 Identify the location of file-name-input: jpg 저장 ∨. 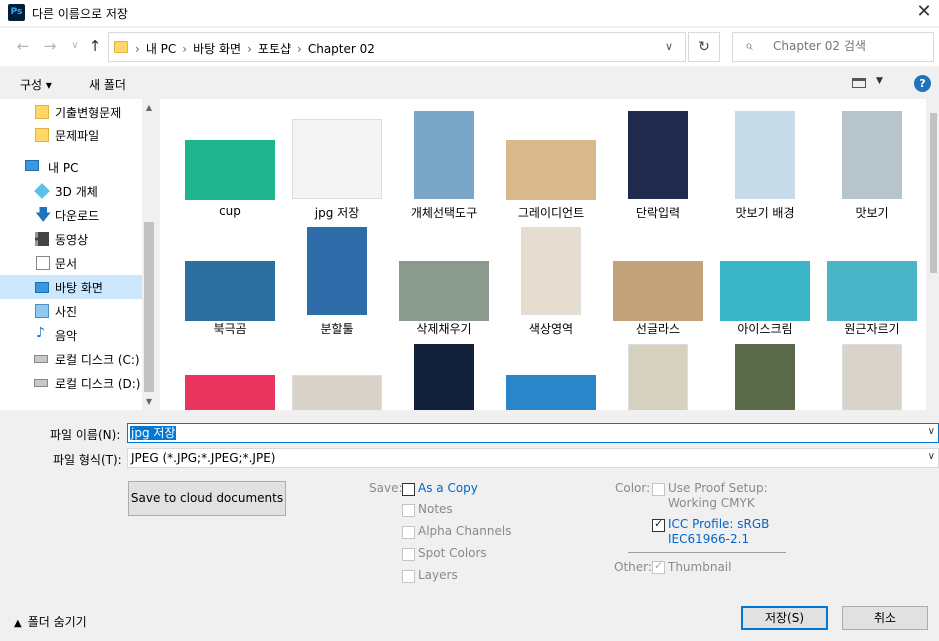
(533, 433).